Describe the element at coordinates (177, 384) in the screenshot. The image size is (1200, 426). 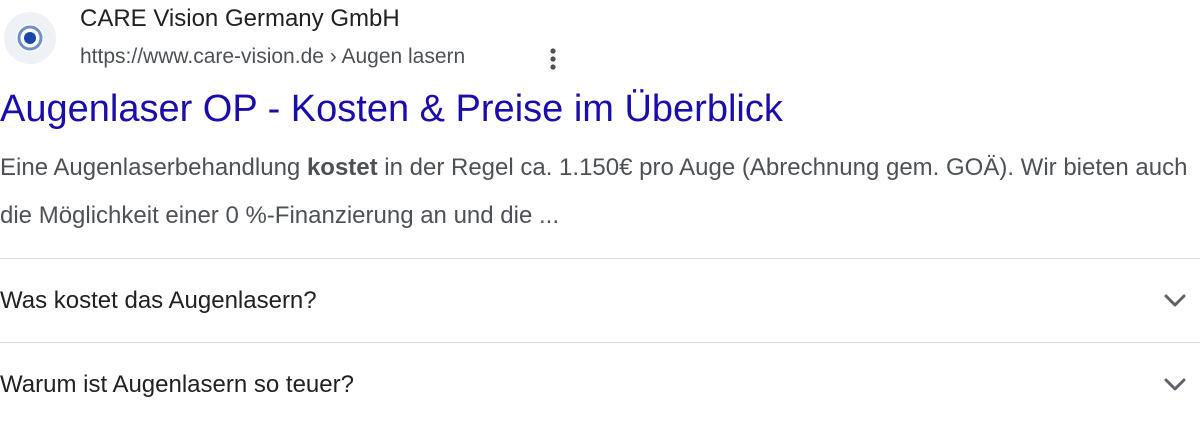
I see `faq-question: Warum ist Augenlasern so teuer?` at that location.